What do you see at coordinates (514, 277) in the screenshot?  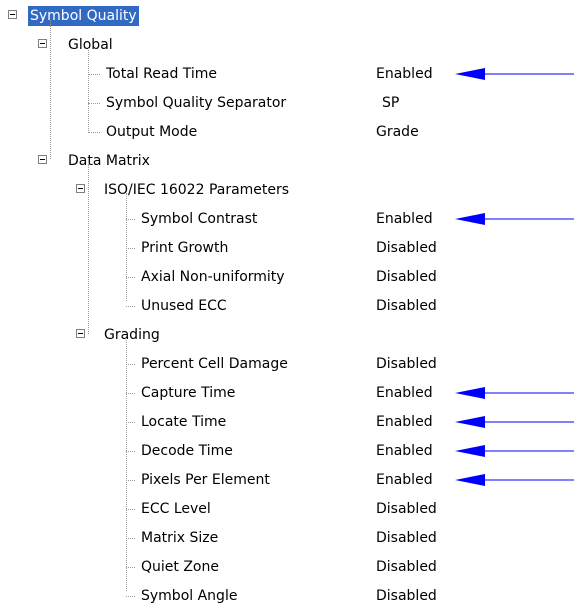 I see `callout-arrows` at bounding box center [514, 277].